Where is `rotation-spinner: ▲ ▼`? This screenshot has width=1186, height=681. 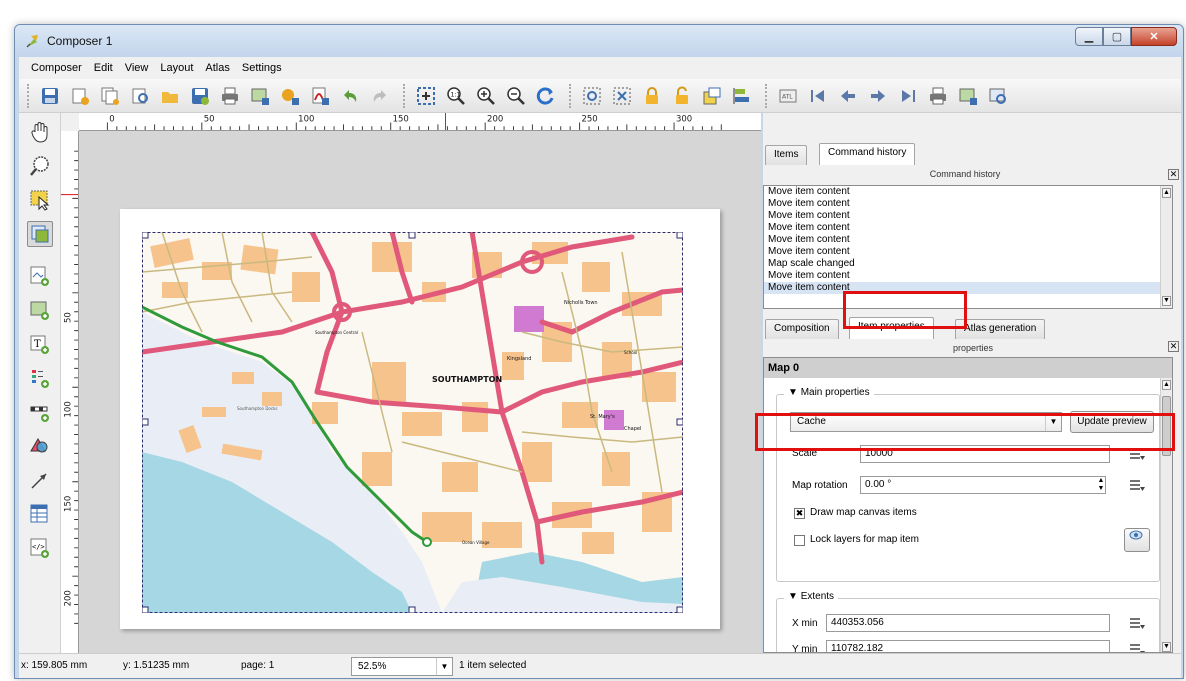
rotation-spinner: ▲ ▼ is located at coordinates (1101, 485).